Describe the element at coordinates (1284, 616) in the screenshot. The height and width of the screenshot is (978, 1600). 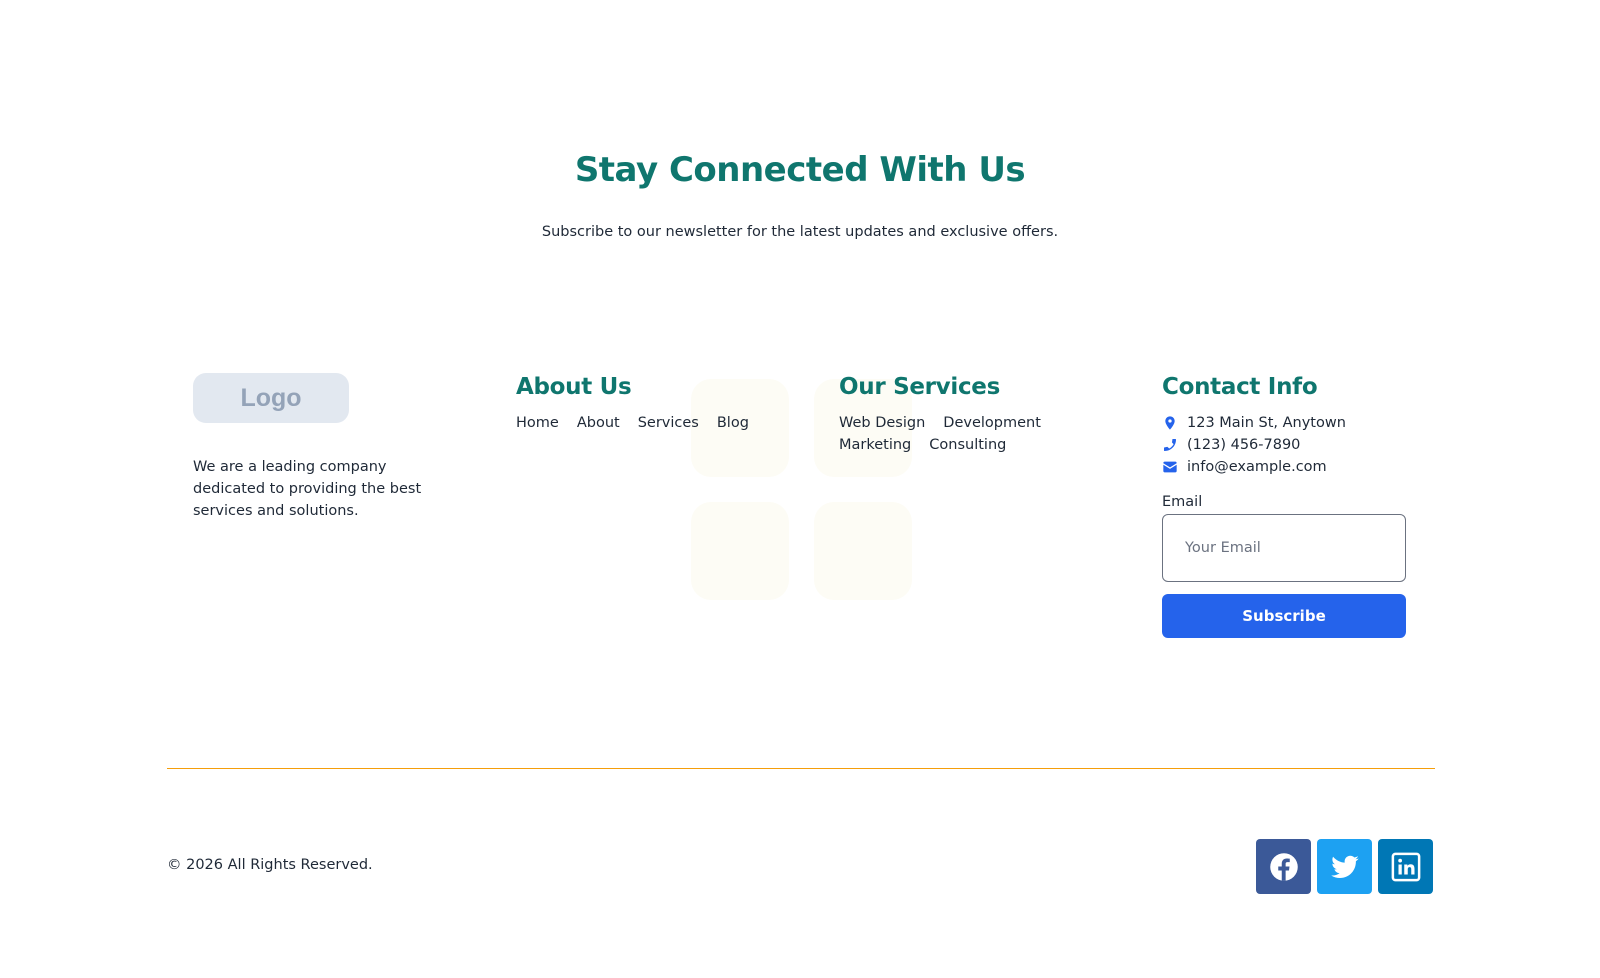
I see `subscribe-button: Subscribe` at that location.